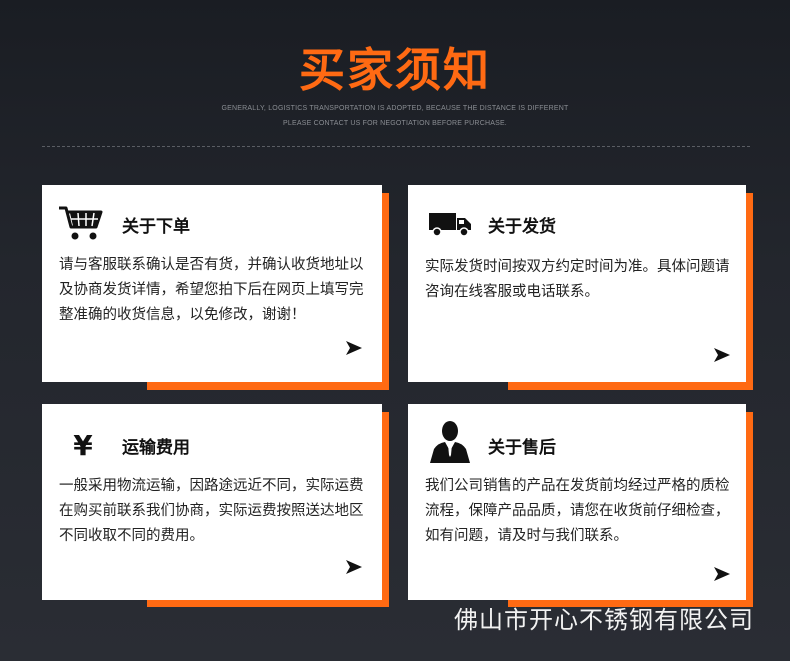 Image resolution: width=790 pixels, height=661 pixels. Describe the element at coordinates (83, 445) in the screenshot. I see `yen-icon: ¥` at that location.